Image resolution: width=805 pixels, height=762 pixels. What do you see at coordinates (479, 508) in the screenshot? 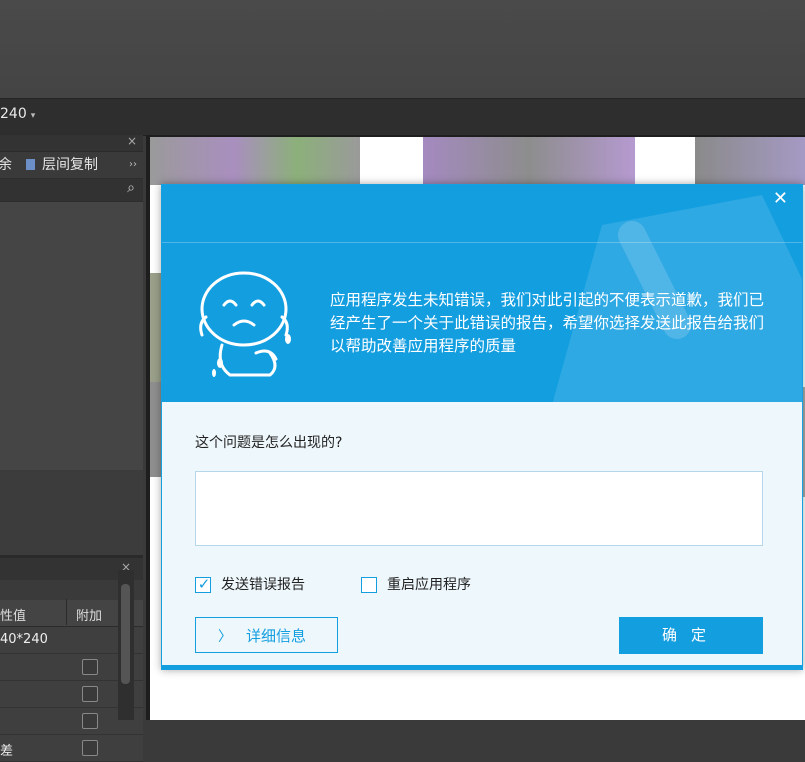
I see `problem-description-input` at bounding box center [479, 508].